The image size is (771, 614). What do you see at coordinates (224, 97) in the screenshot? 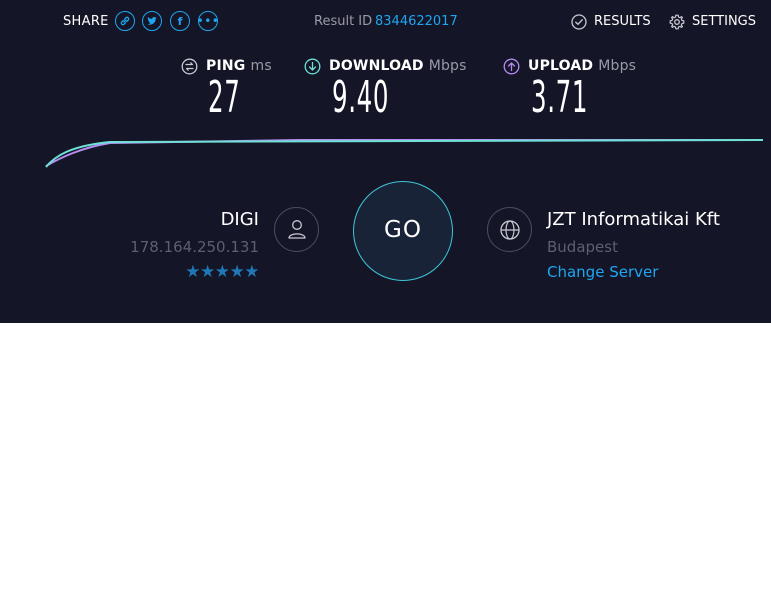
I see `ping-value: 27` at bounding box center [224, 97].